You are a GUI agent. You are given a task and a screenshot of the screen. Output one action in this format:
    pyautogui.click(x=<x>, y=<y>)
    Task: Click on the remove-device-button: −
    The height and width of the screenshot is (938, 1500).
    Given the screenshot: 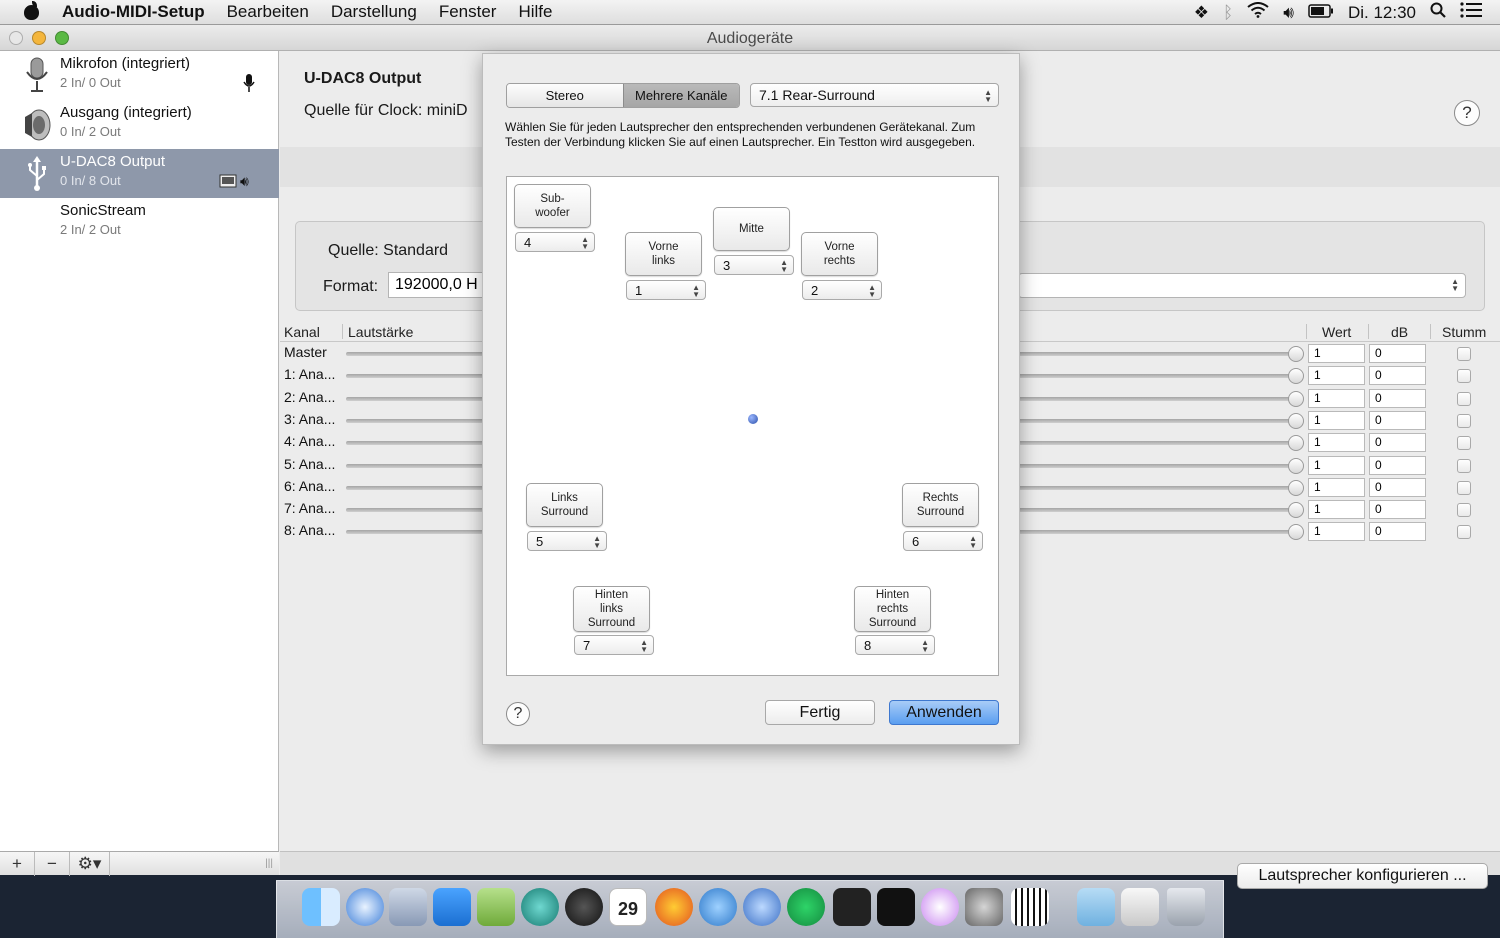 What is the action you would take?
    pyautogui.click(x=52, y=863)
    